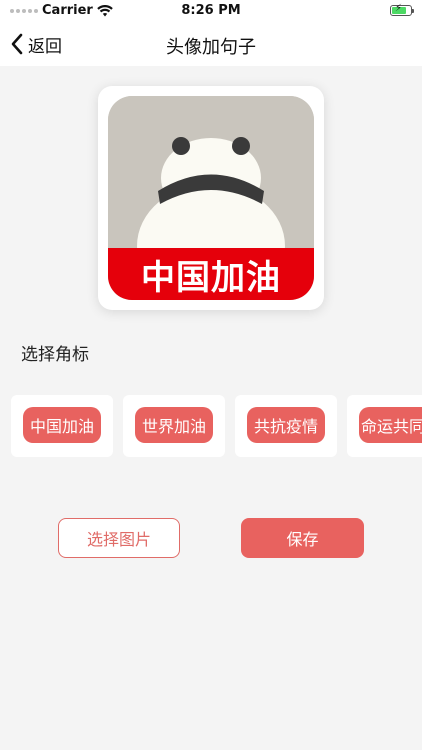 This screenshot has width=422, height=750. Describe the element at coordinates (302, 538) in the screenshot. I see `save-button: 保存` at that location.